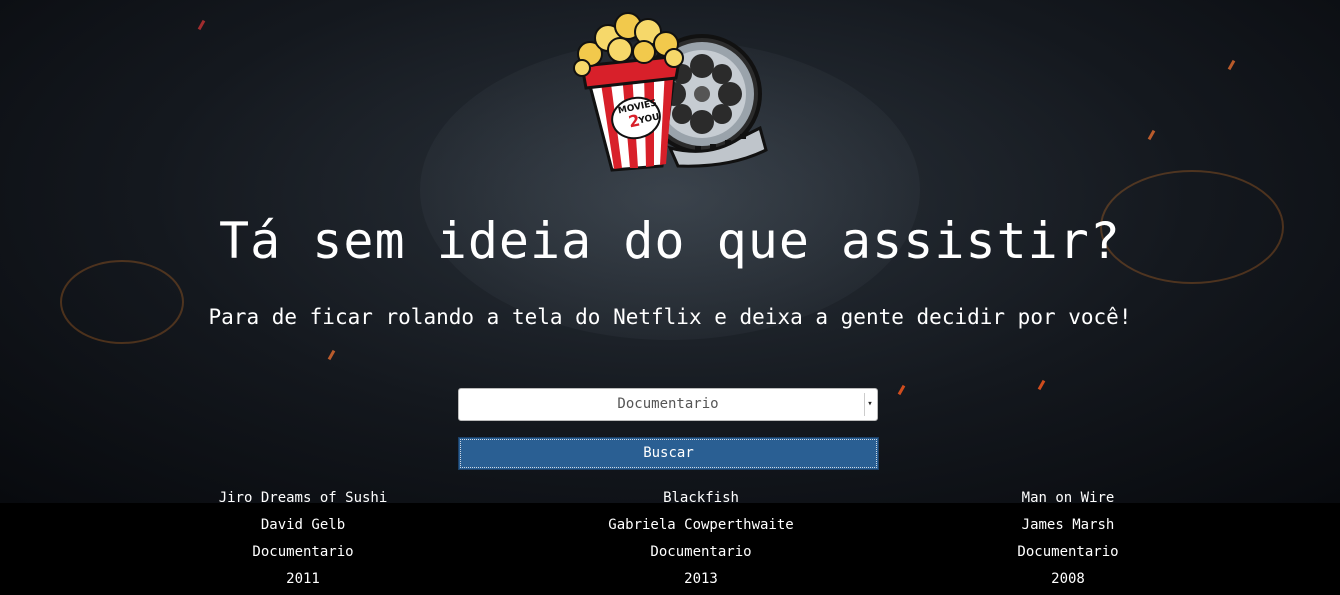  I want to click on movie-title: Jiro Dreams of Sushi, so click(303, 498).